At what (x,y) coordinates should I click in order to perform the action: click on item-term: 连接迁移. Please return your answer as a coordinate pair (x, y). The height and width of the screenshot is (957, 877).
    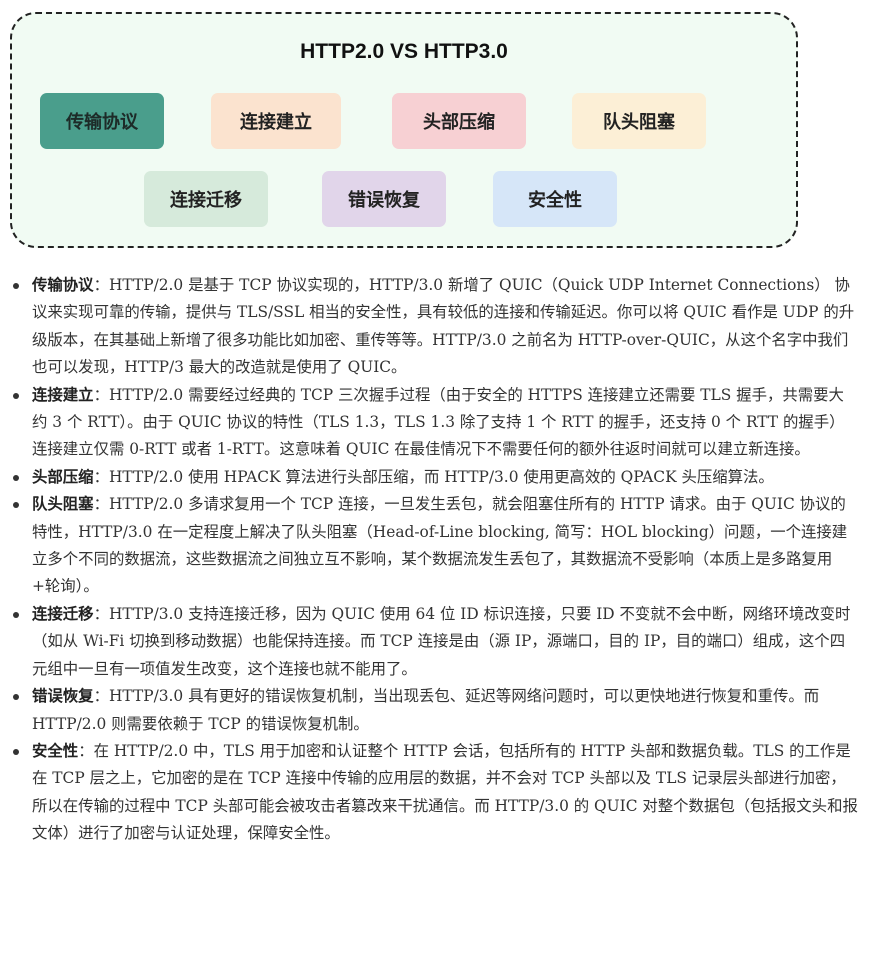
    Looking at the image, I should click on (63, 613).